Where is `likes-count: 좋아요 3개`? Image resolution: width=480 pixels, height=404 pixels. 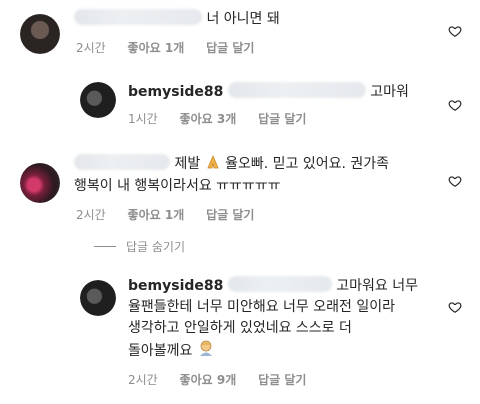
likes-count: 좋아요 3개 is located at coordinates (208, 119).